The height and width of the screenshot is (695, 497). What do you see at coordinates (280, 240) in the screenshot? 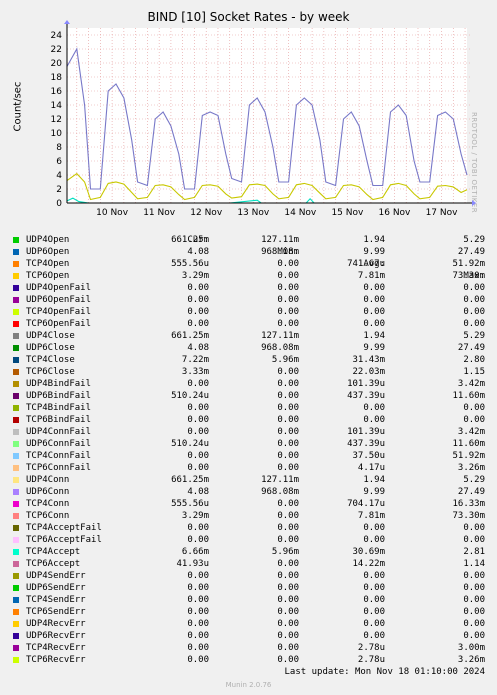
I see `legend-min: 127.11m` at bounding box center [280, 240].